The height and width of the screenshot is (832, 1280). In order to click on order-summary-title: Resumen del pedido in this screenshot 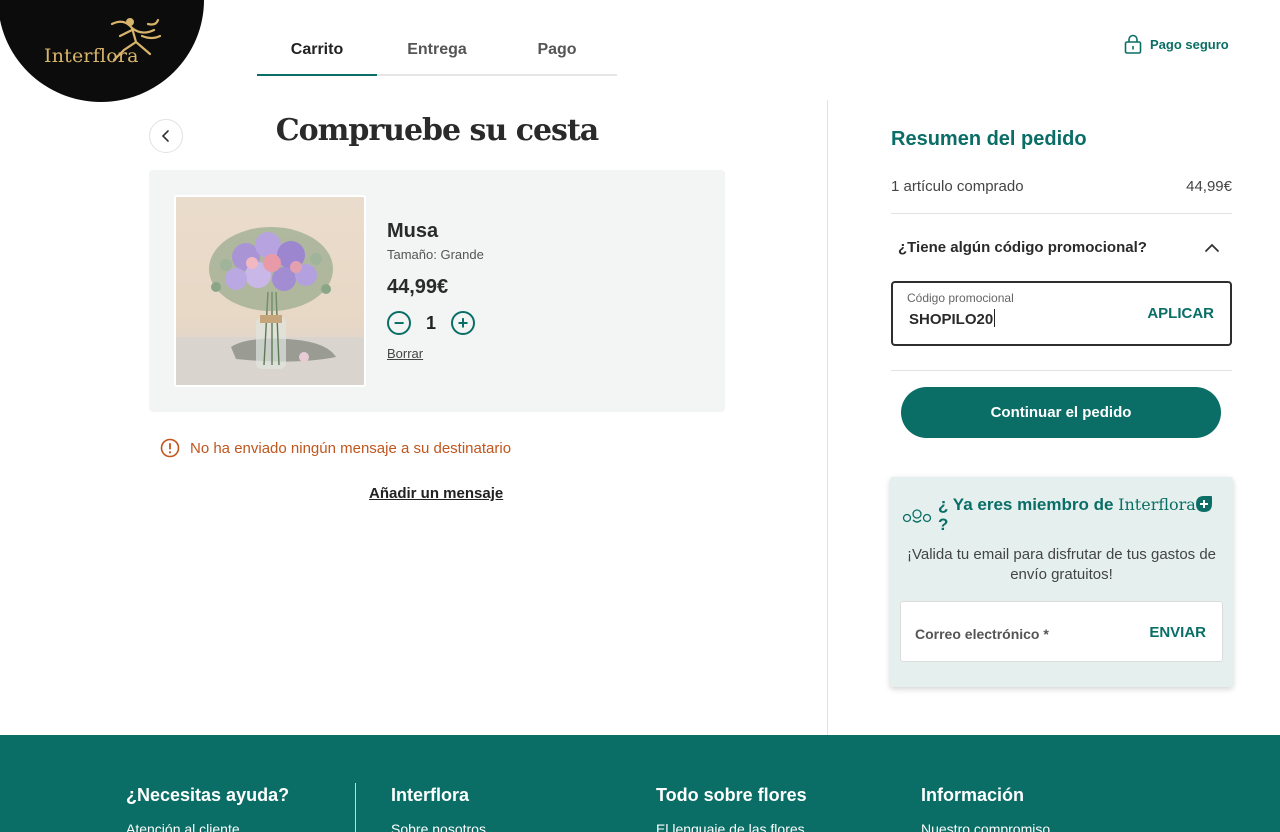, I will do `click(989, 139)`.